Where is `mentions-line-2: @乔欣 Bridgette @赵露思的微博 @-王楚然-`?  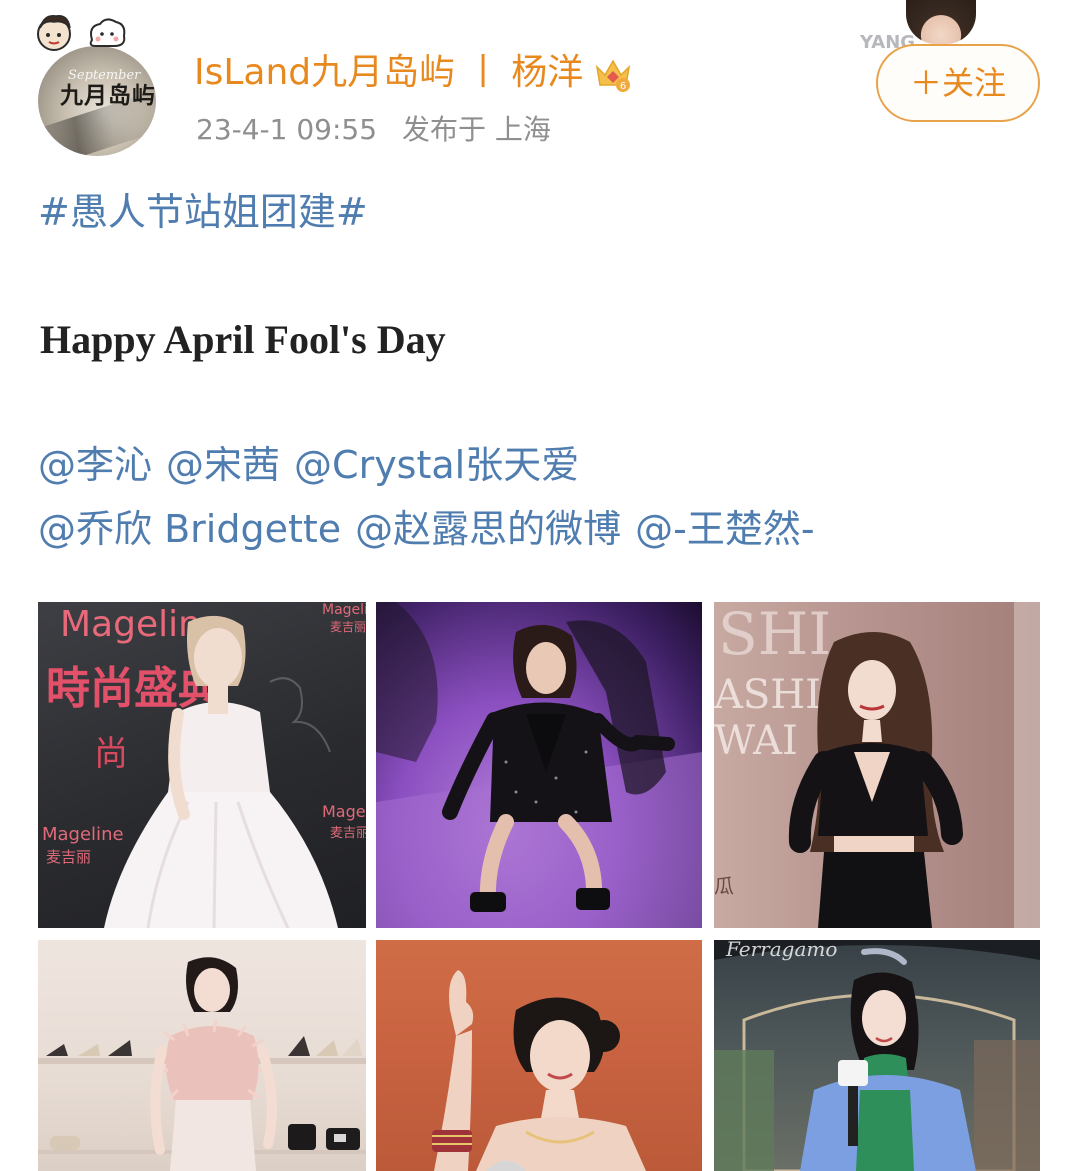
mentions-line-2: @乔欣 Bridgette @赵露思的微博 @-王楚然- is located at coordinates (433, 529).